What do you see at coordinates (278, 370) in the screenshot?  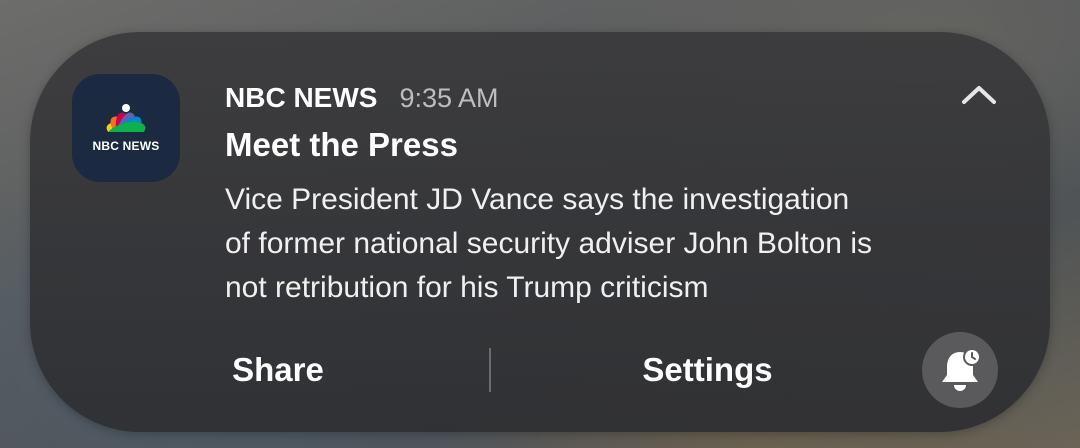 I see `share-button: Share` at bounding box center [278, 370].